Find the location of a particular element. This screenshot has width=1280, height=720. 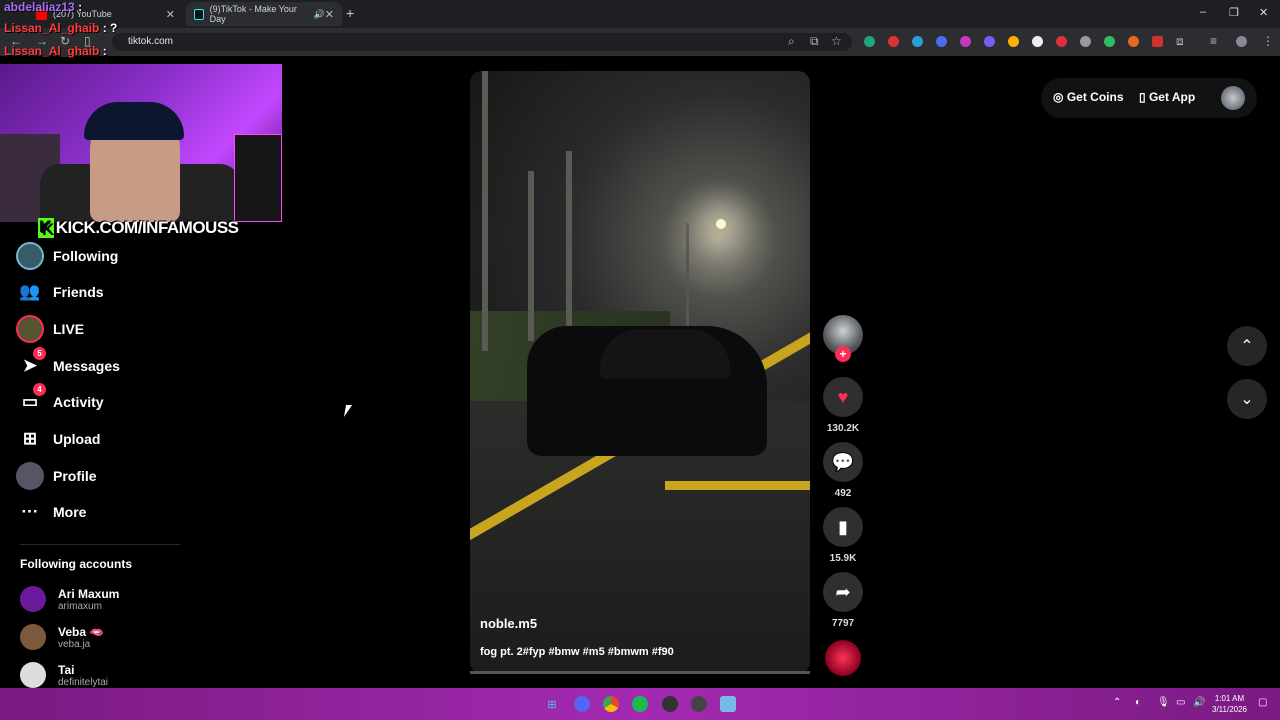

bookmark-star-icon: ☆ is located at coordinates (836, 41).